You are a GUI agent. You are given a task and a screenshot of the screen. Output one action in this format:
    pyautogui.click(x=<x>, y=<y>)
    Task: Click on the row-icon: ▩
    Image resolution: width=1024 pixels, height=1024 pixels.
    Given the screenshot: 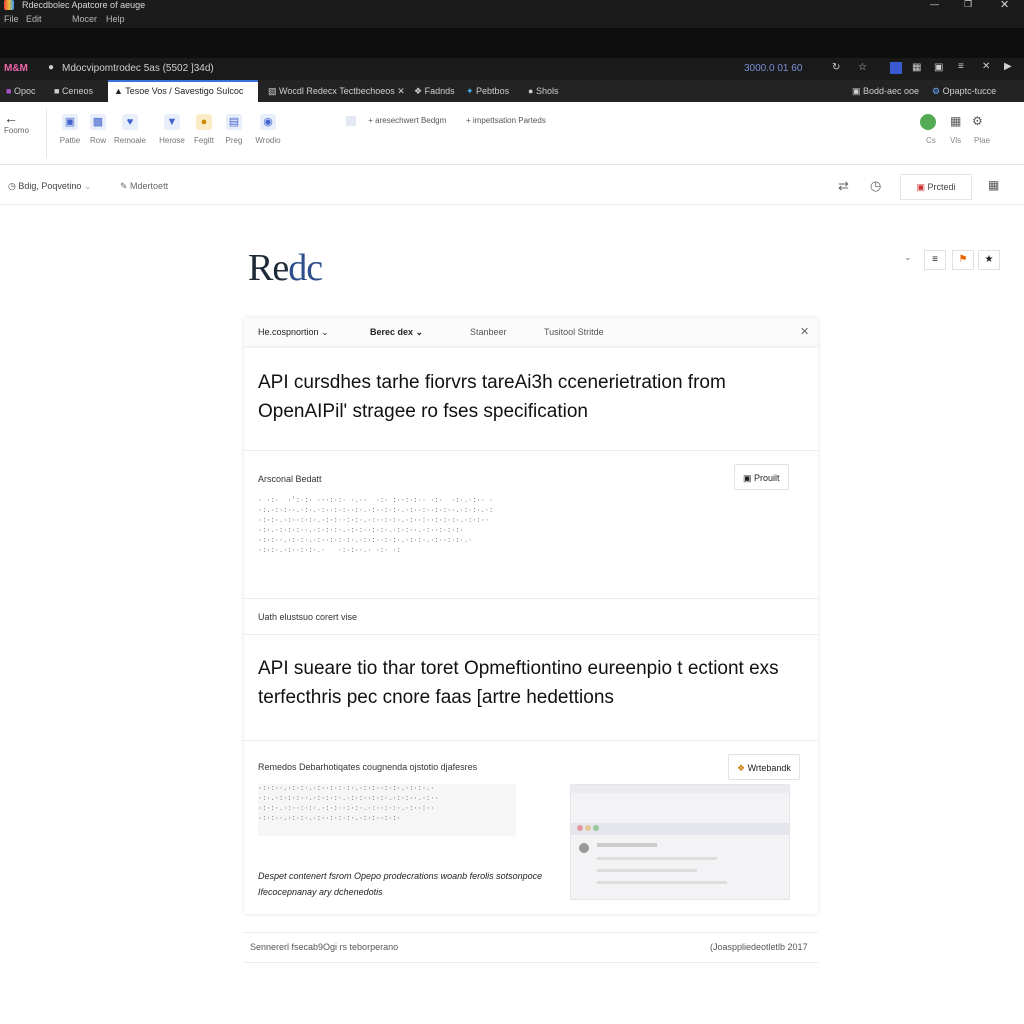 What is the action you would take?
    pyautogui.click(x=98, y=122)
    